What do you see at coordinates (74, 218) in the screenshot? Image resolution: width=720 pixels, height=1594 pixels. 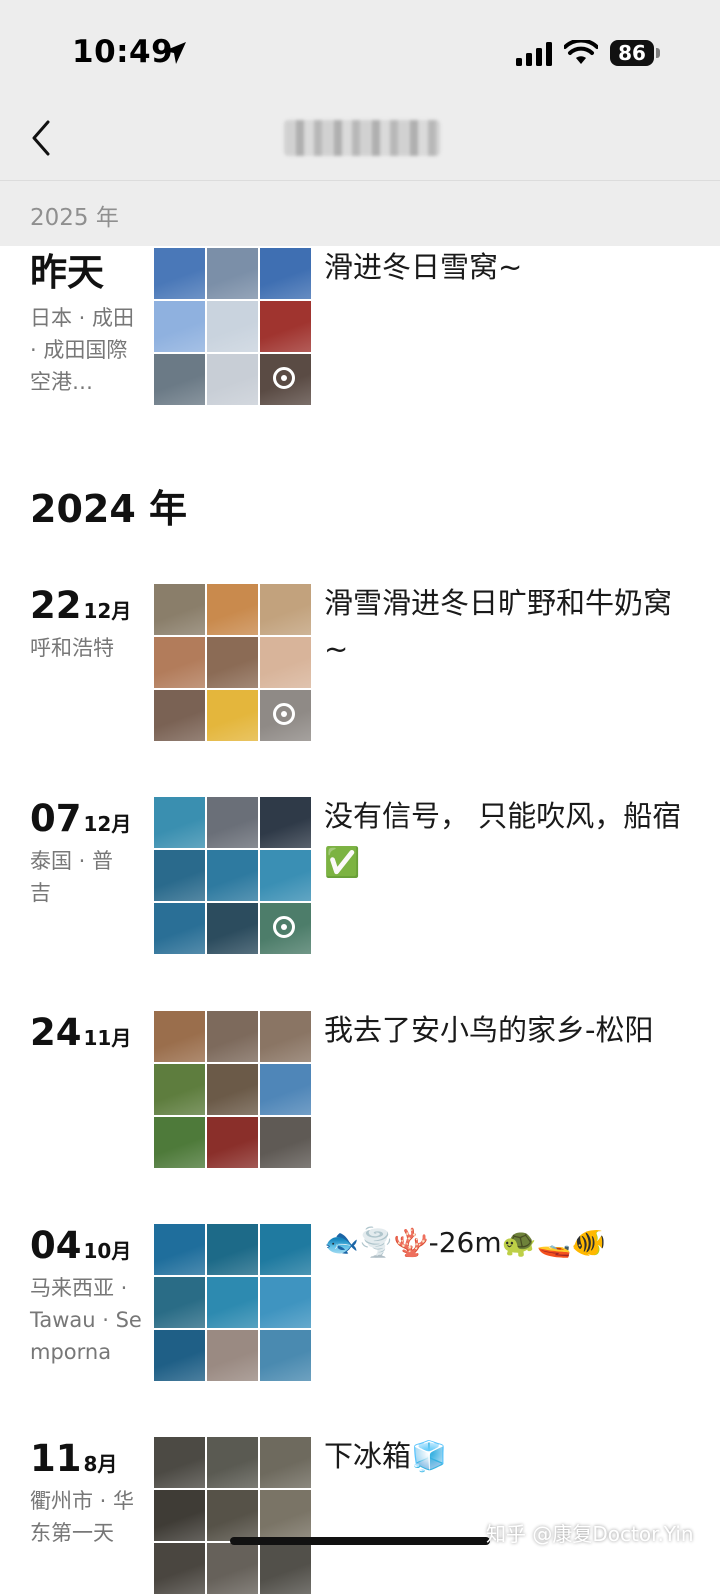 I see `sticky-year-header: 2025 年` at bounding box center [74, 218].